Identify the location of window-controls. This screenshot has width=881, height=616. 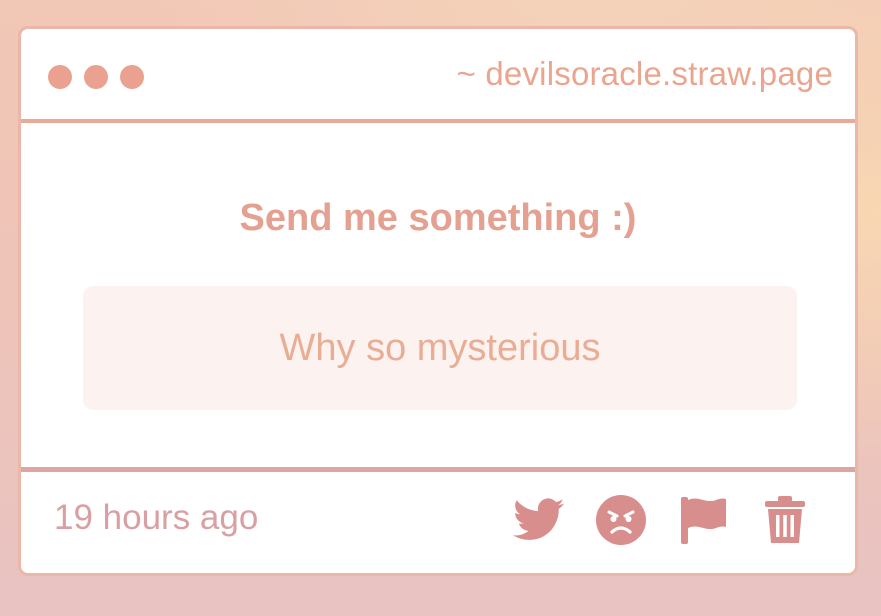
(96, 77).